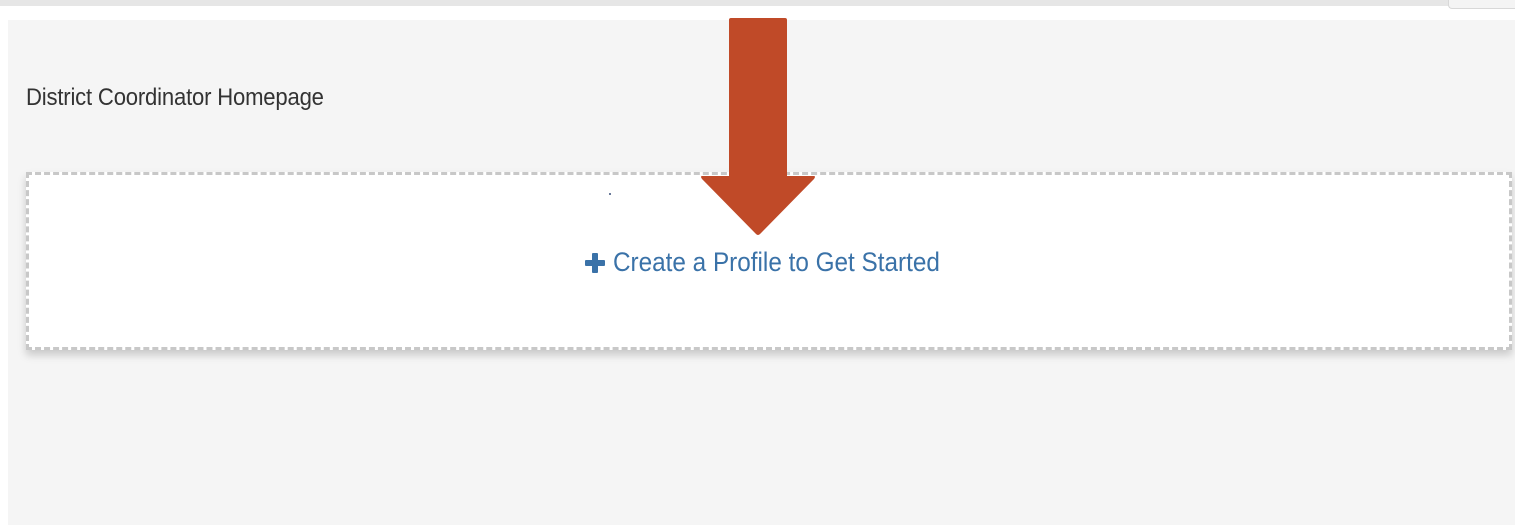 This screenshot has height=525, width=1515. I want to click on corner-tab, so click(1481, 4).